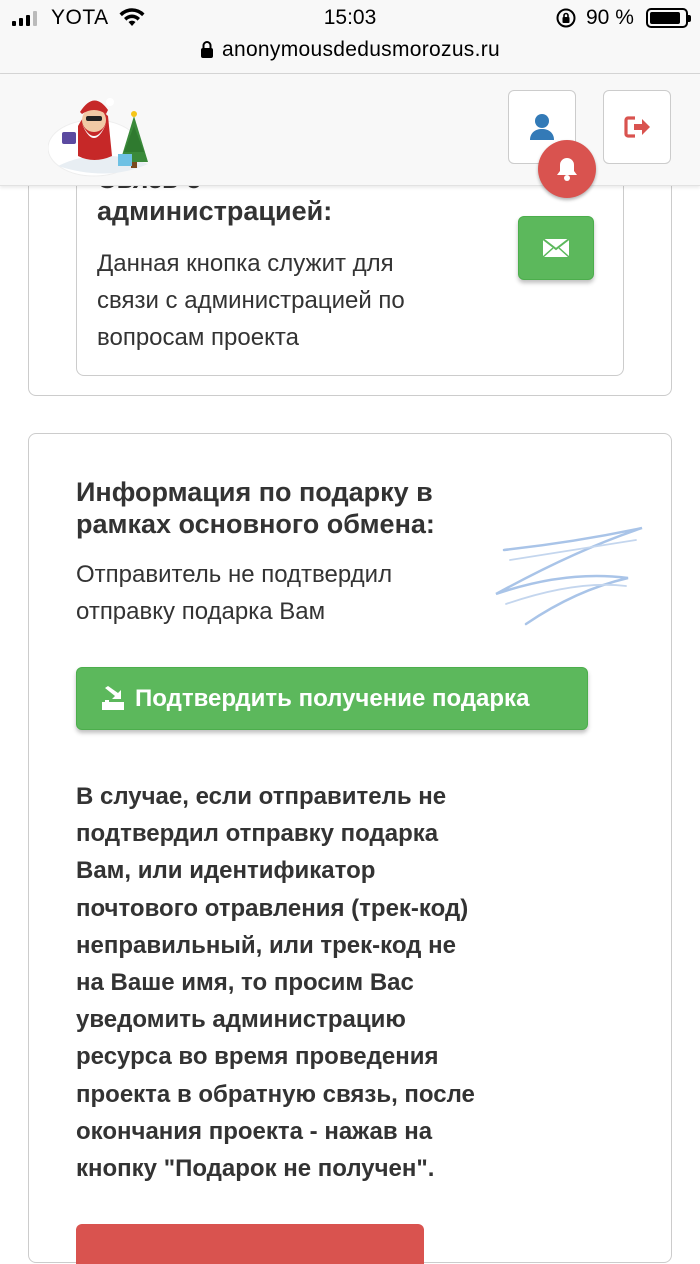 The image size is (700, 1264). Describe the element at coordinates (207, 52) in the screenshot. I see `lock-icon` at that location.